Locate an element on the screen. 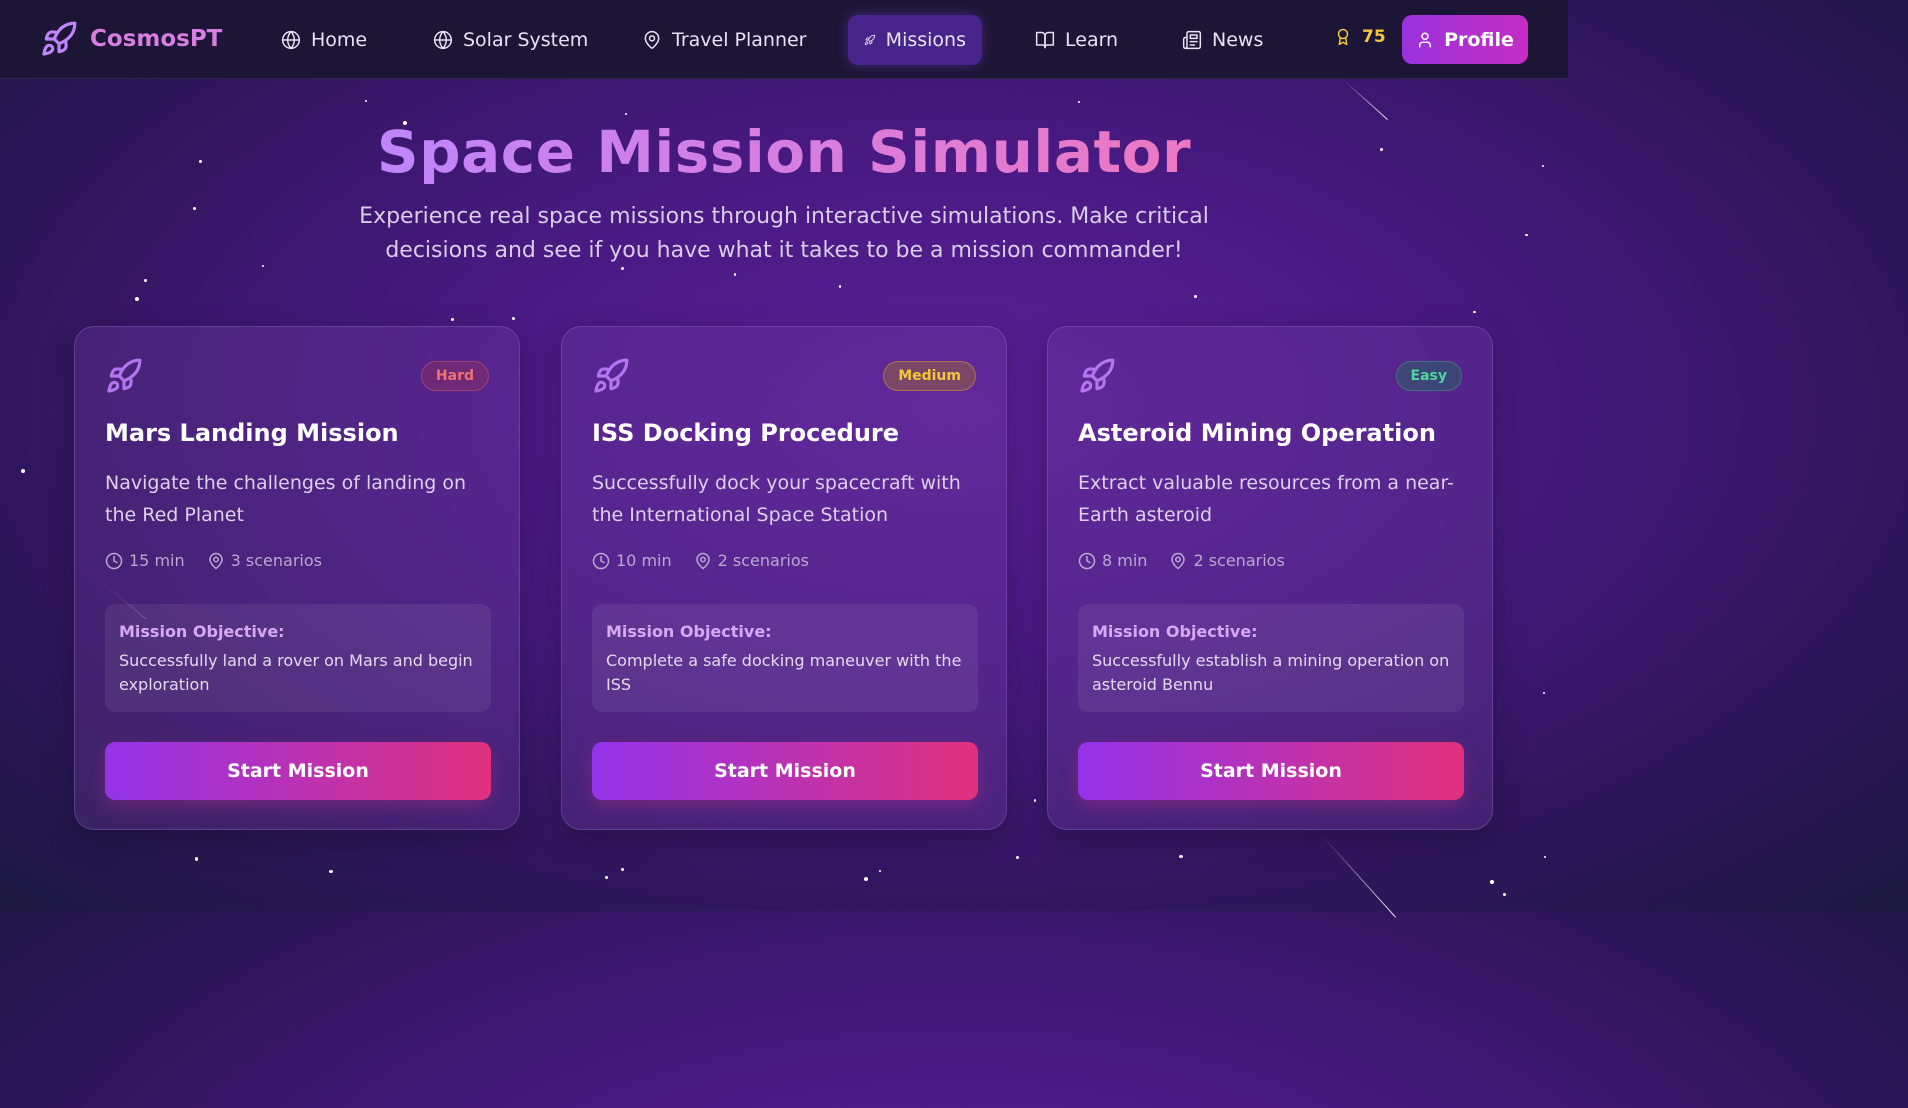  nav-item-missions: Missions is located at coordinates (915, 40).